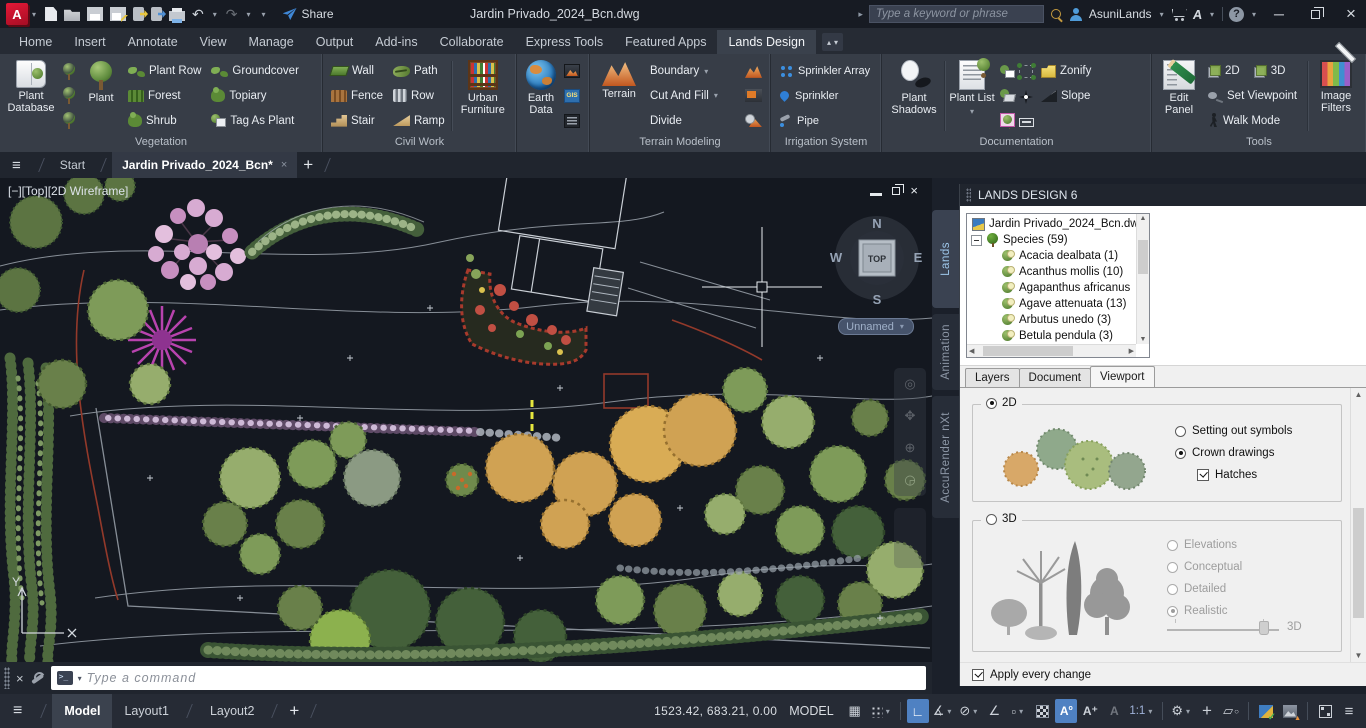  Describe the element at coordinates (232, 711) in the screenshot. I see `tab-layout2: Layout2` at that location.